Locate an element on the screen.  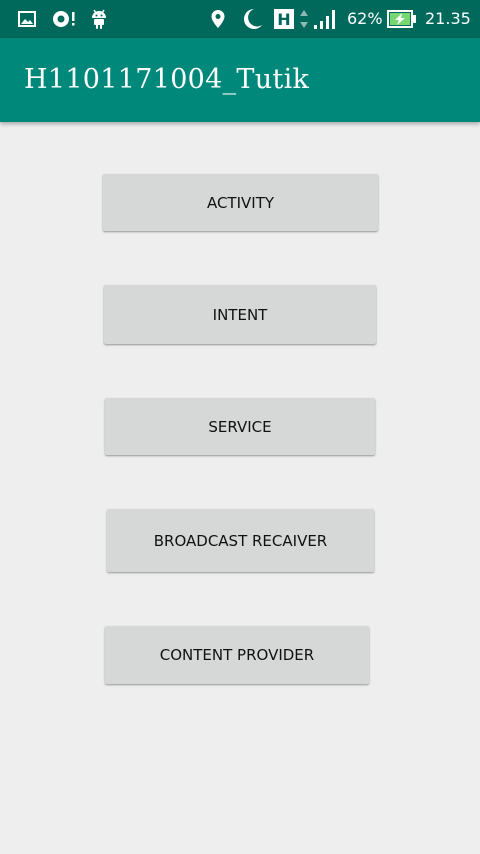
app-bar: H1101171004_Tutik is located at coordinates (240, 80).